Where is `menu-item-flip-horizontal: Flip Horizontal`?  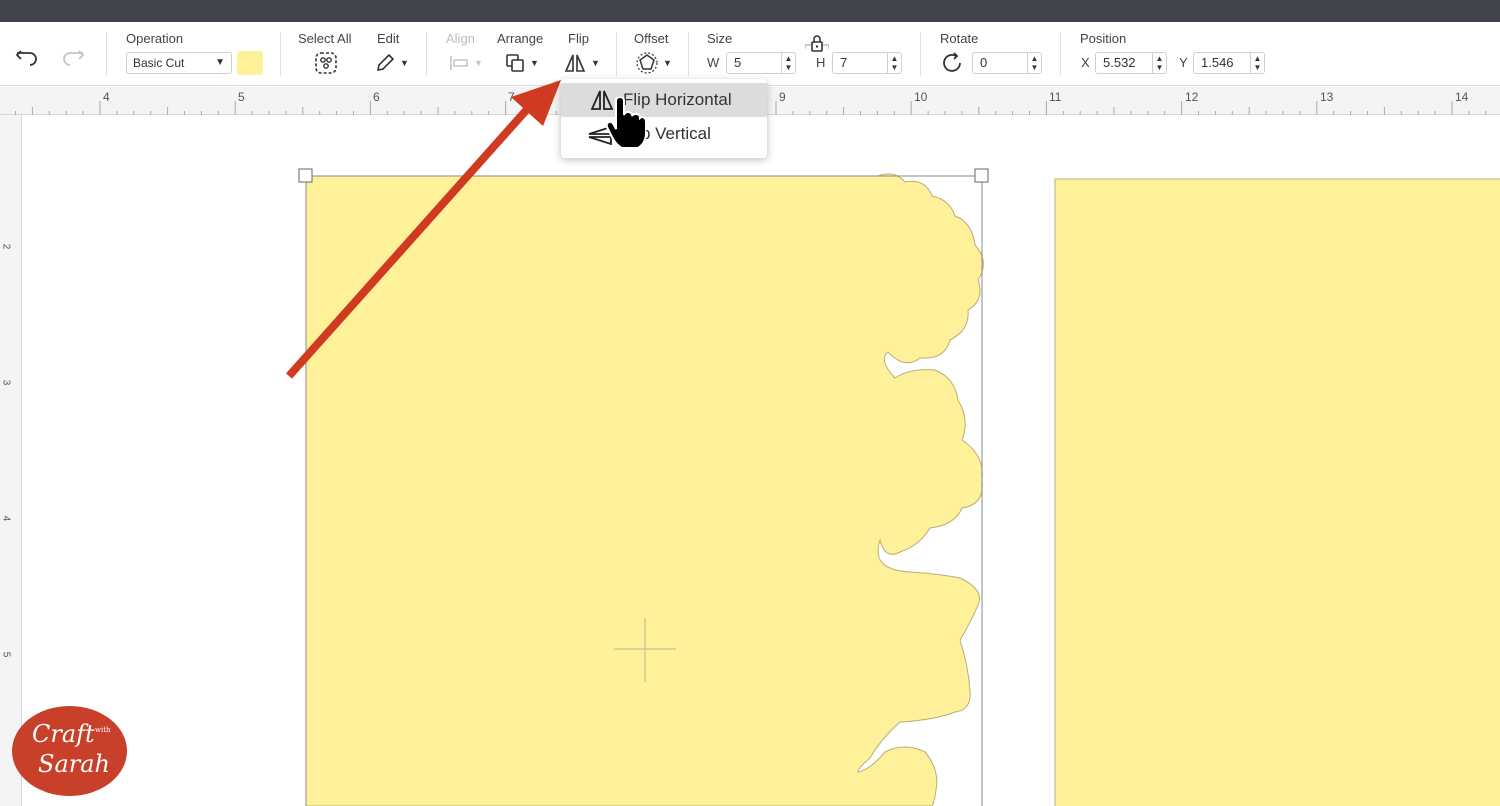
menu-item-flip-horizontal: Flip Horizontal is located at coordinates (664, 100).